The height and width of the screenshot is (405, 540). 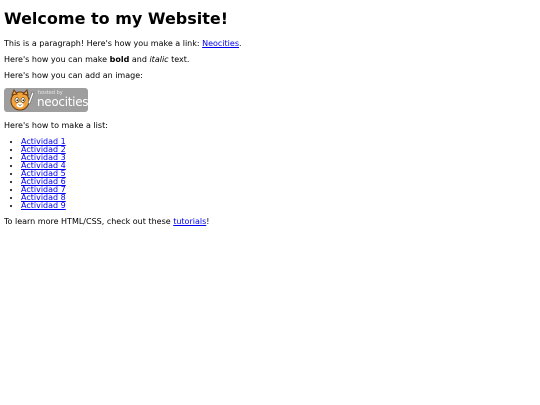 I want to click on formatting-text: Here's how you can make, so click(x=57, y=59).